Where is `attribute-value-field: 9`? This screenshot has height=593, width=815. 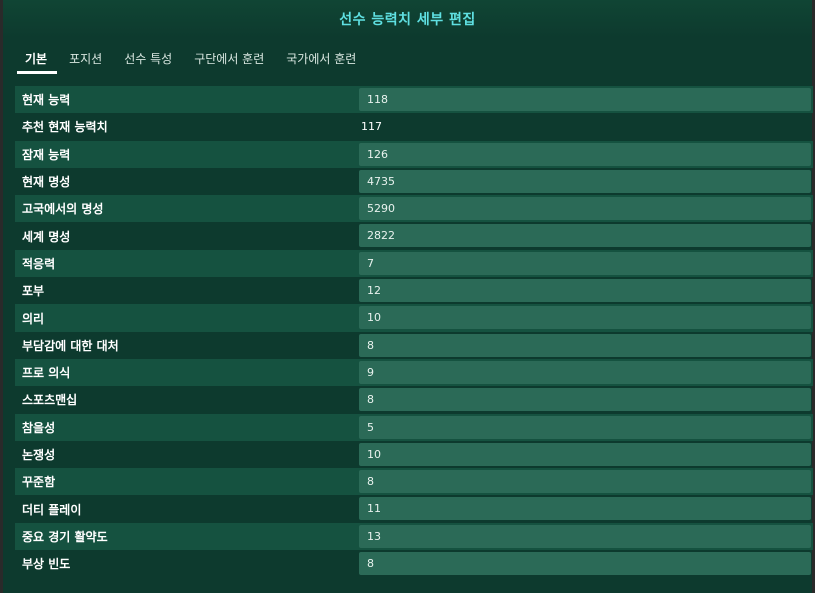
attribute-value-field: 9 is located at coordinates (585, 372).